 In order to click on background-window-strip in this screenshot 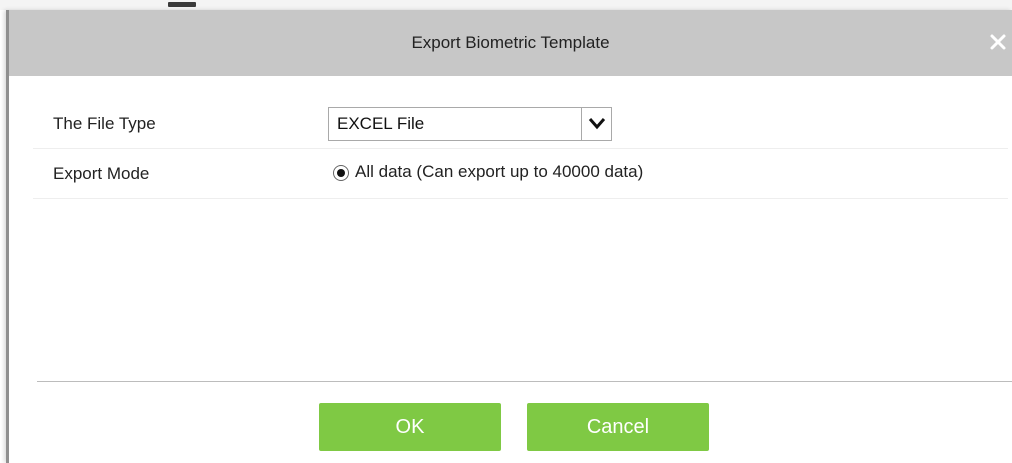, I will do `click(506, 5)`.